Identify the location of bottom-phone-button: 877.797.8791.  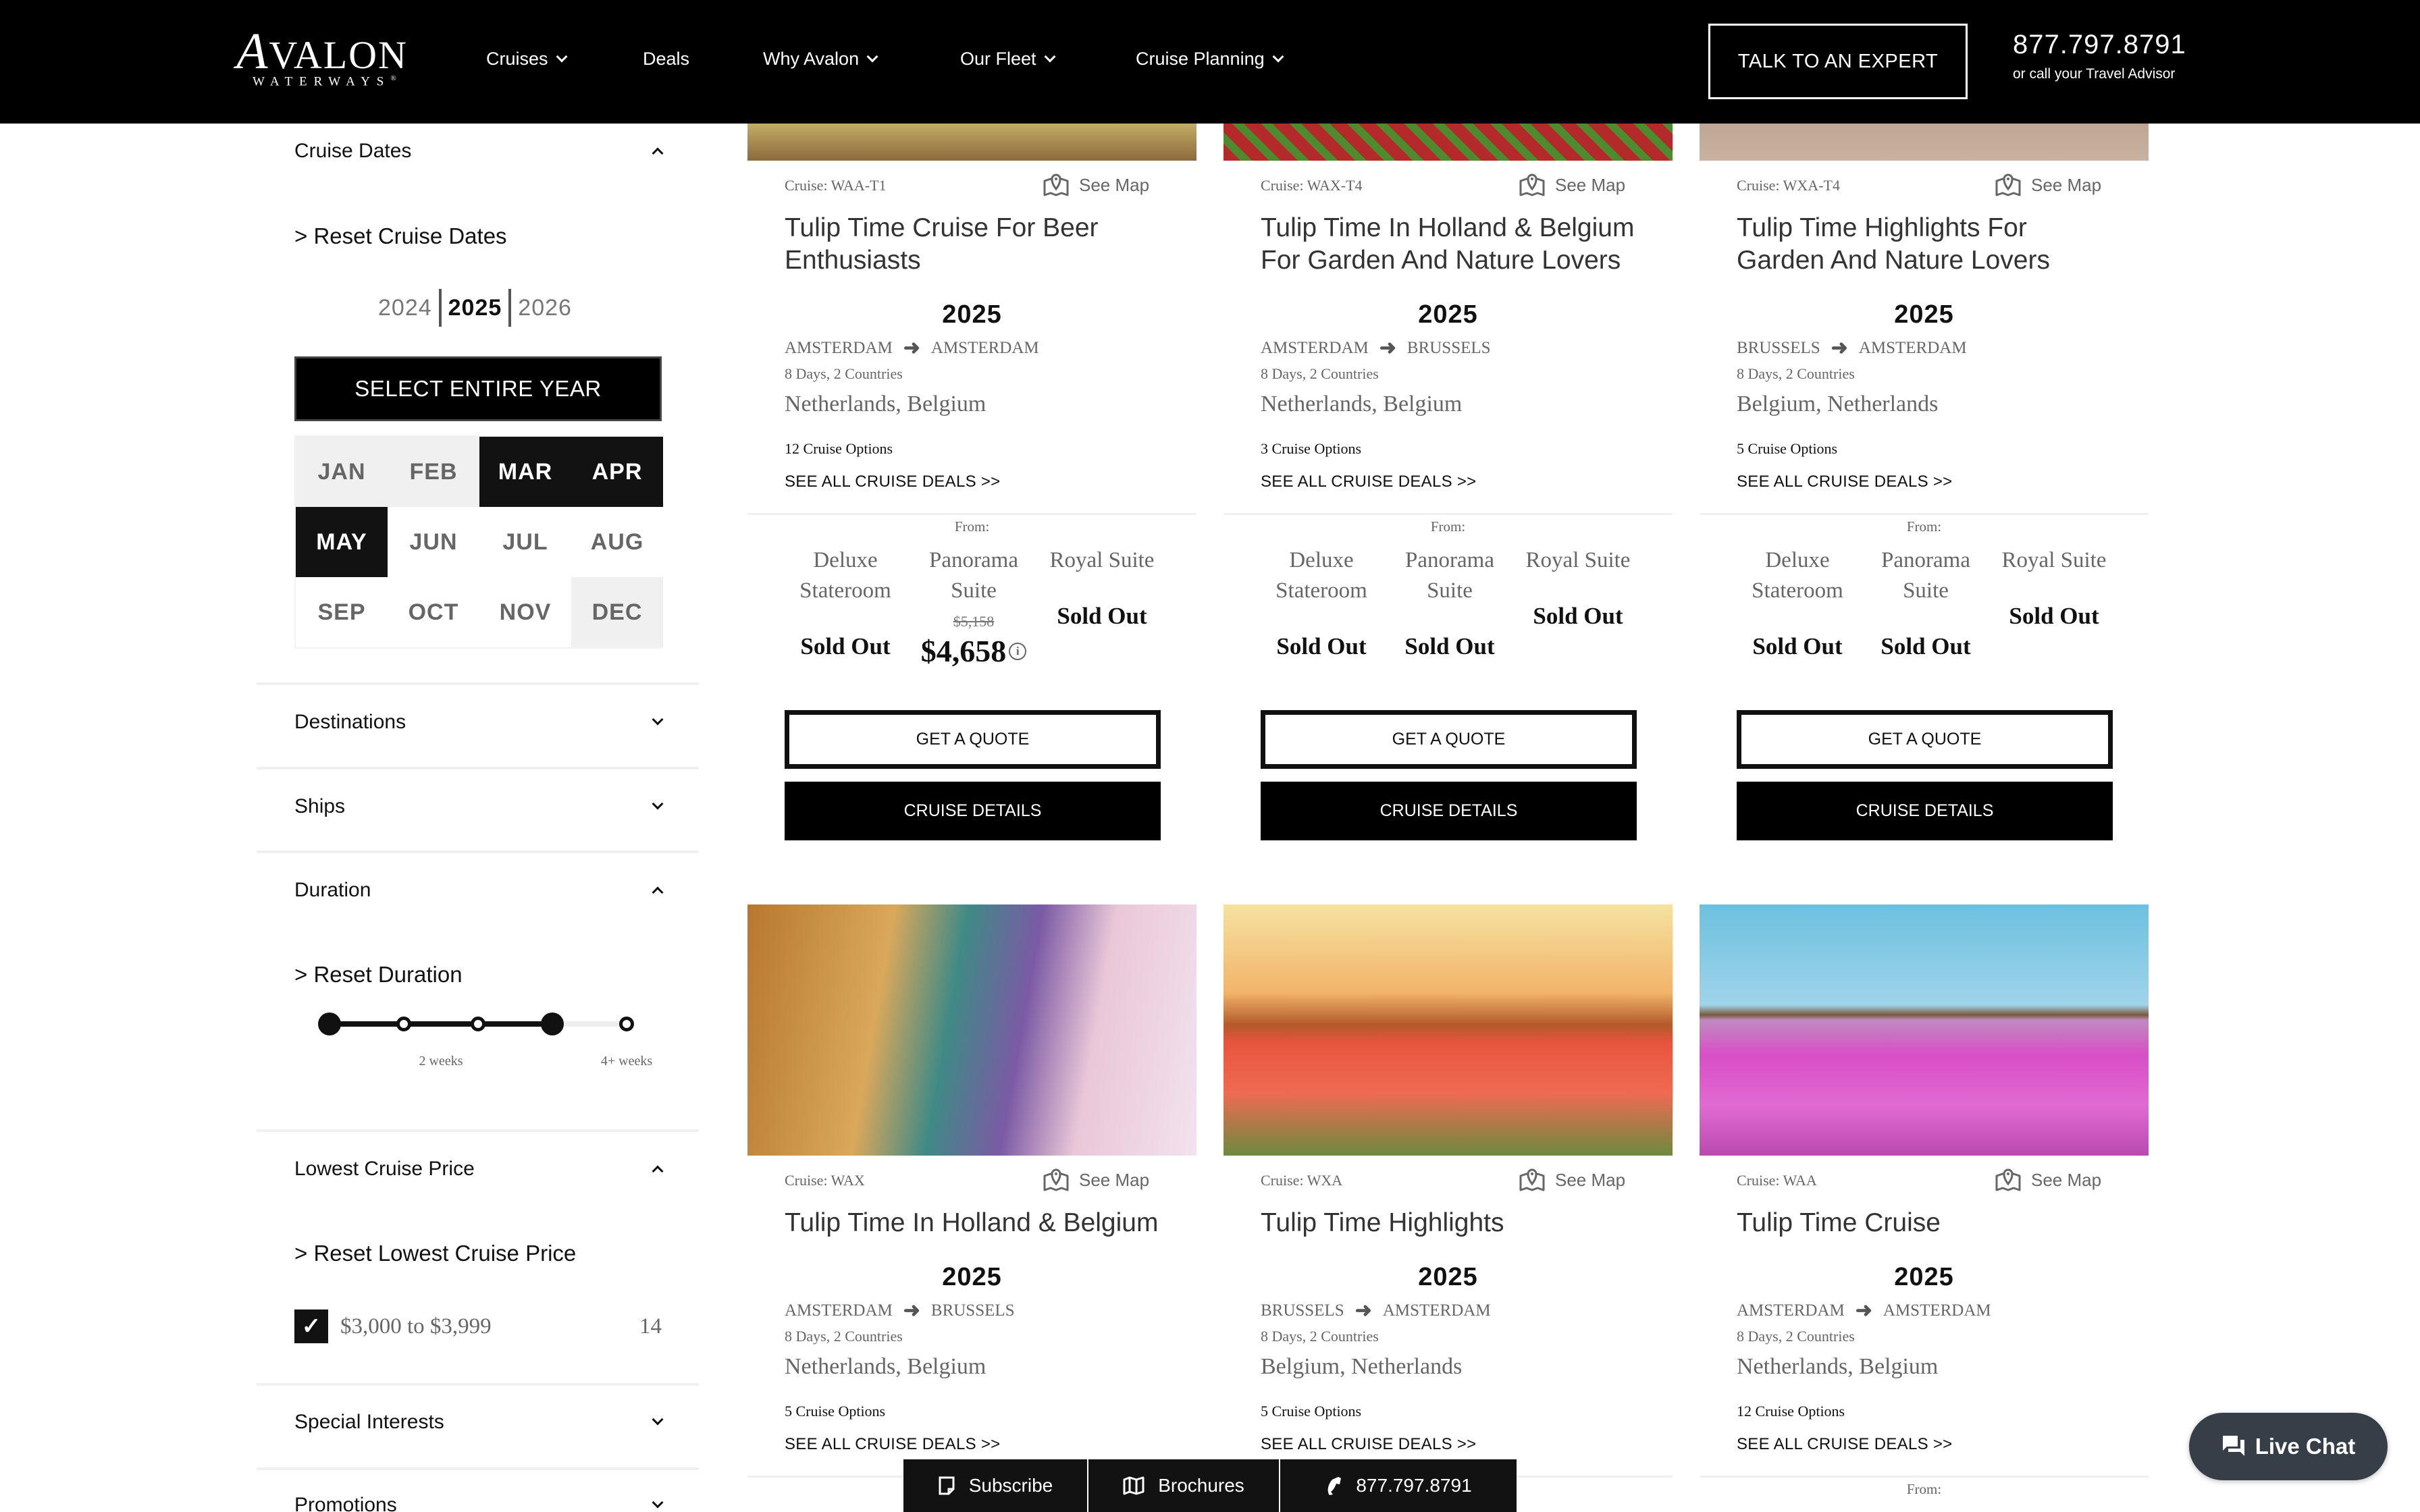
(1398, 1485).